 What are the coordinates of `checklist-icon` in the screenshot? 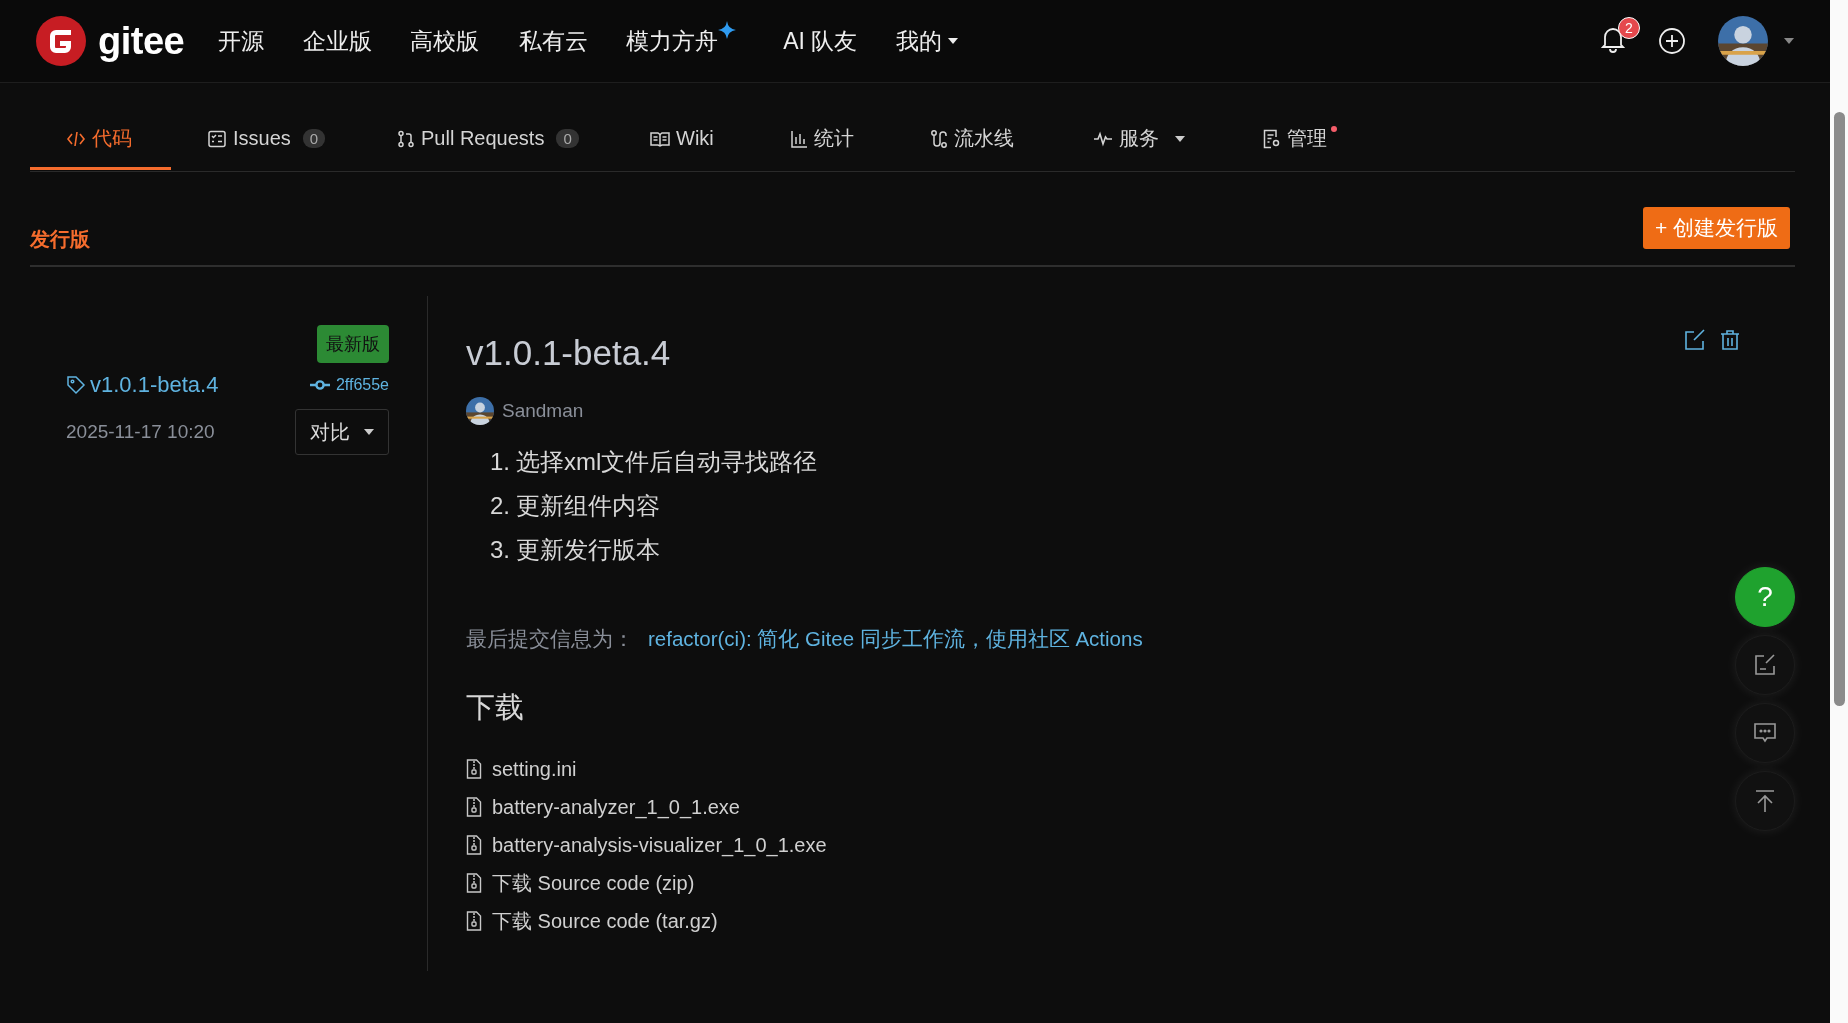 It's located at (217, 138).